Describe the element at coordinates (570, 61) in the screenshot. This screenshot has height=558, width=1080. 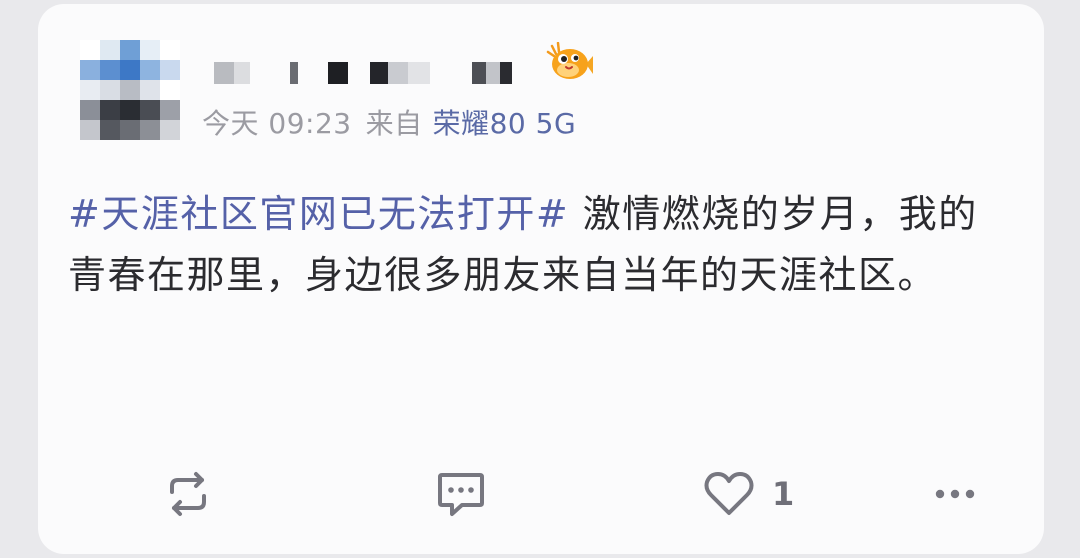
I see `pufferfish-badge-icon` at that location.